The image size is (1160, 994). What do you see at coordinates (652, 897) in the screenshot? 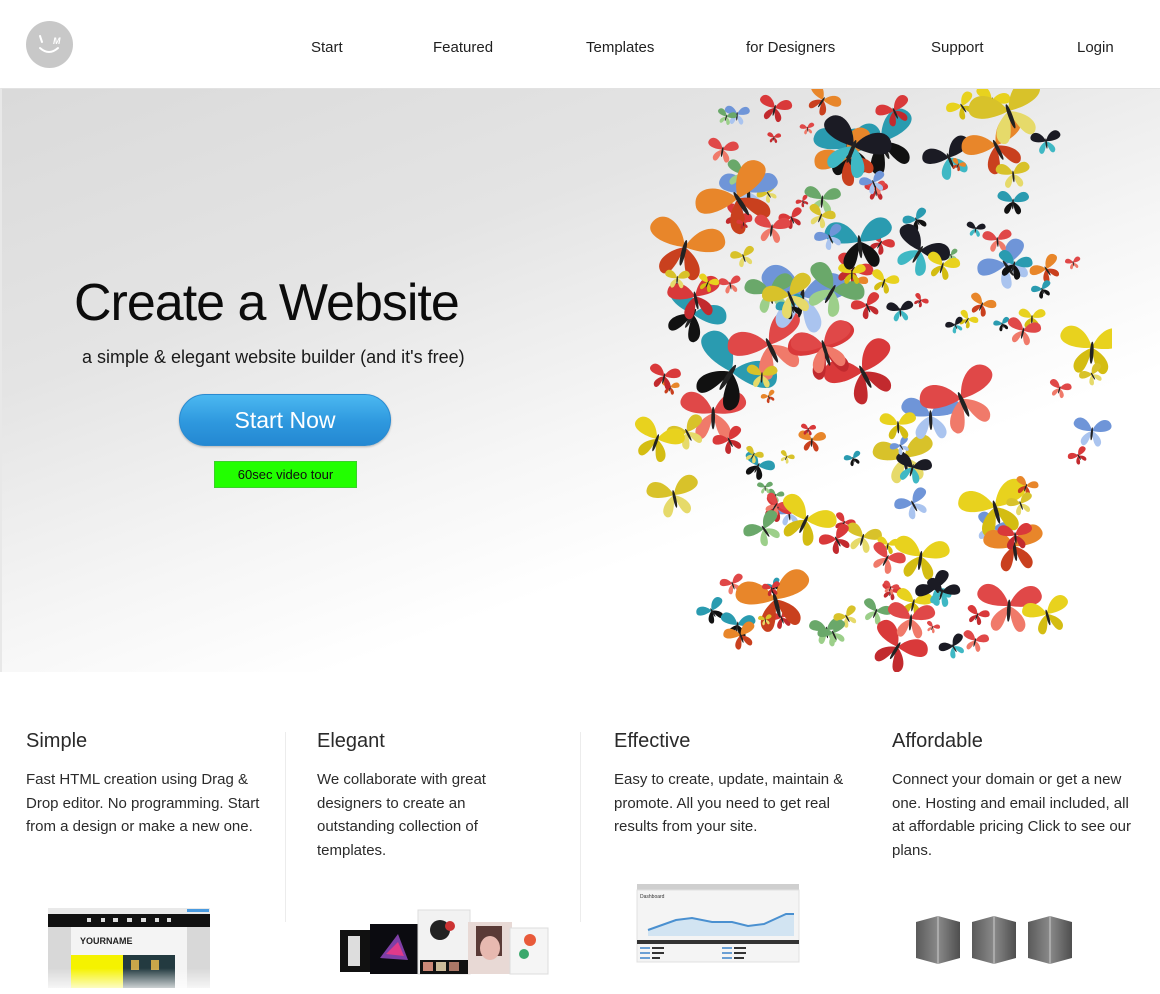
I see `svg-text: Dashboard` at bounding box center [652, 897].